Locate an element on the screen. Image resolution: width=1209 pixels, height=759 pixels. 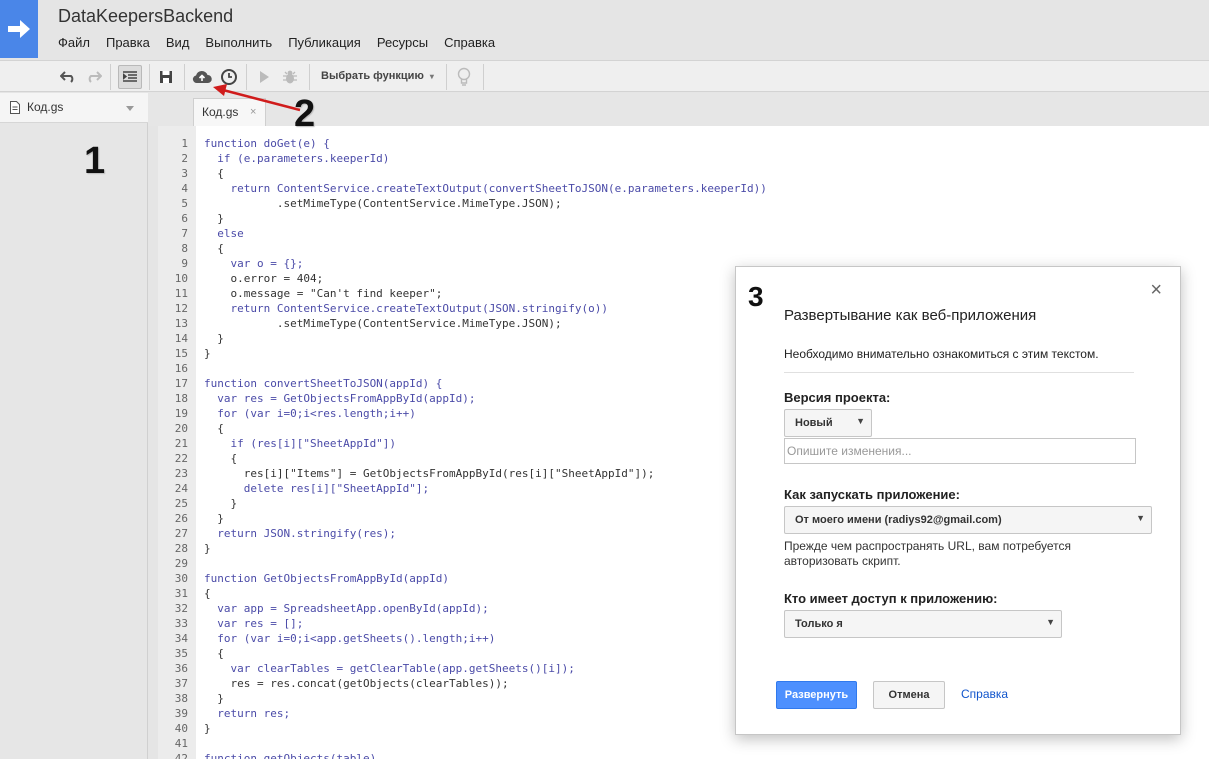
indent-icon is located at coordinates (130, 76).